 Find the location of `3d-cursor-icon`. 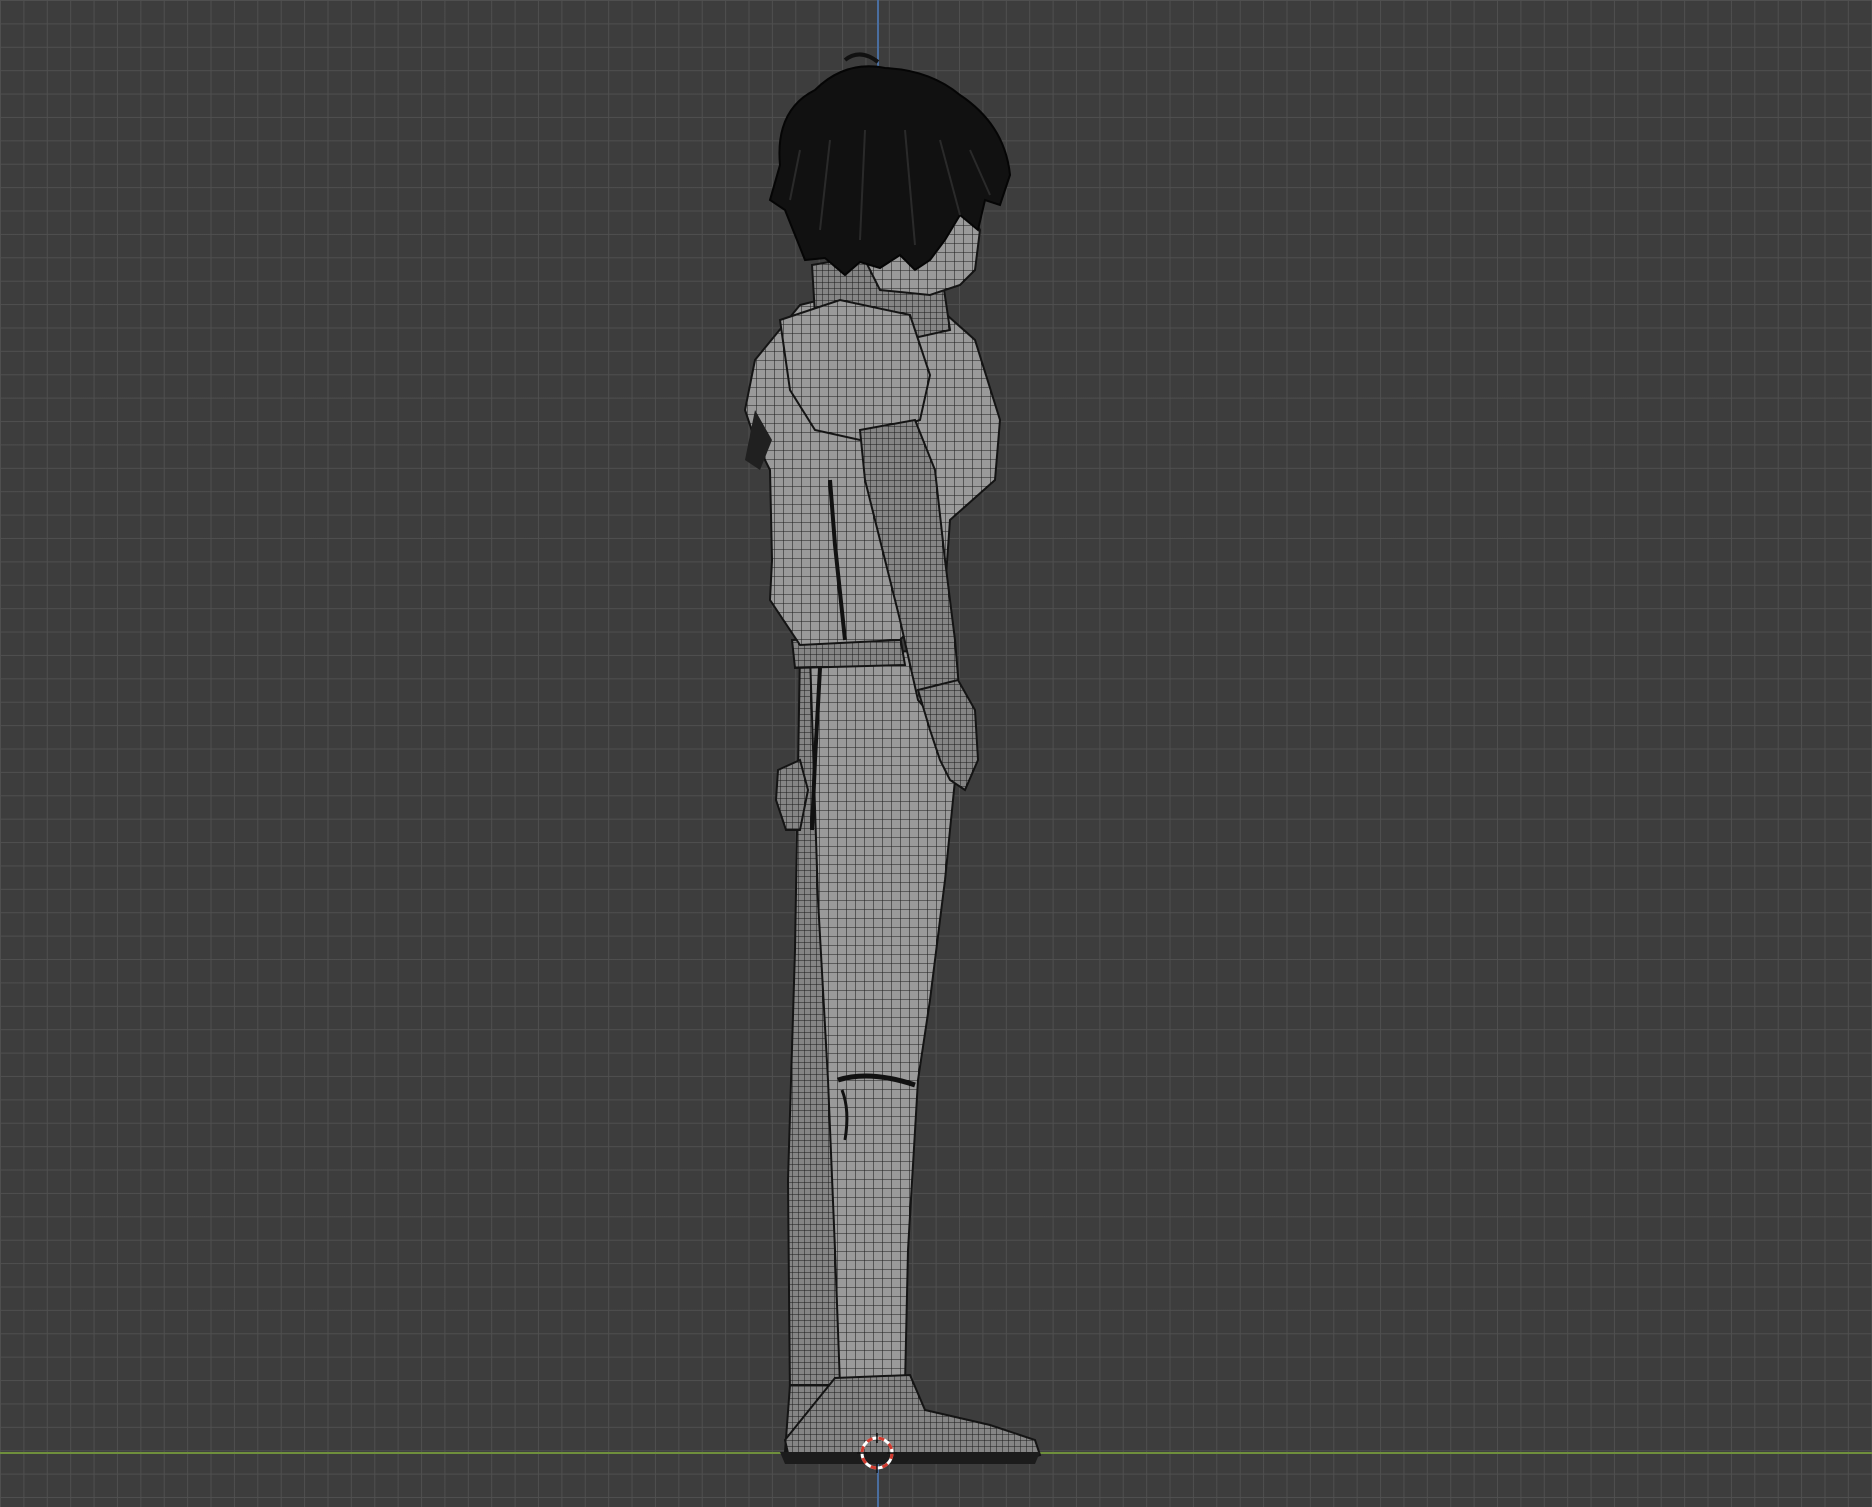

3d-cursor-icon is located at coordinates (877, 1453).